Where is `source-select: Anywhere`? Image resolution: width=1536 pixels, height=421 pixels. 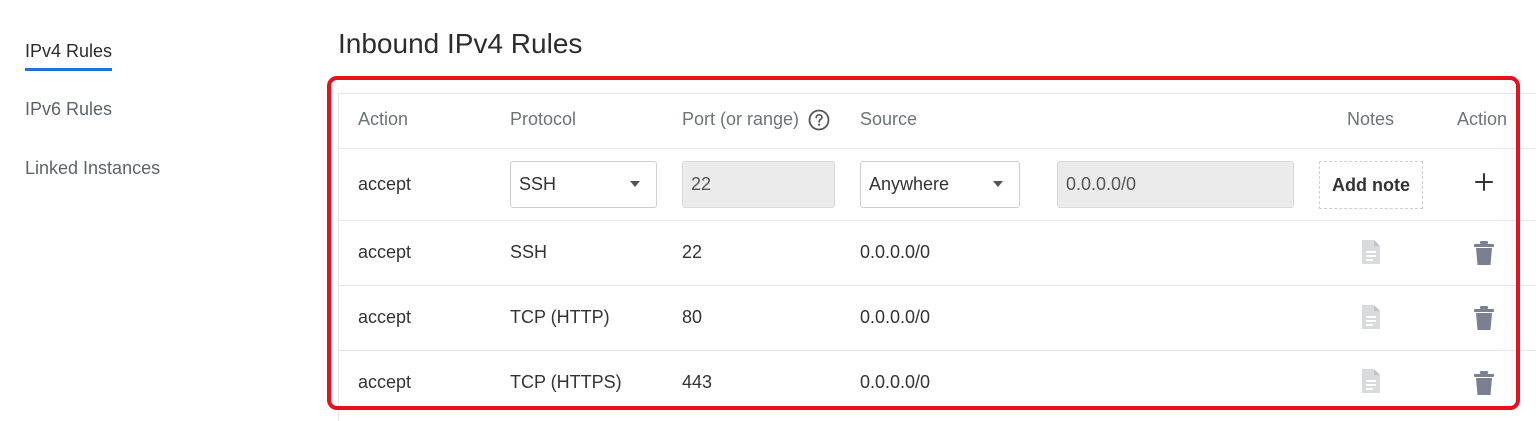 source-select: Anywhere is located at coordinates (940, 184).